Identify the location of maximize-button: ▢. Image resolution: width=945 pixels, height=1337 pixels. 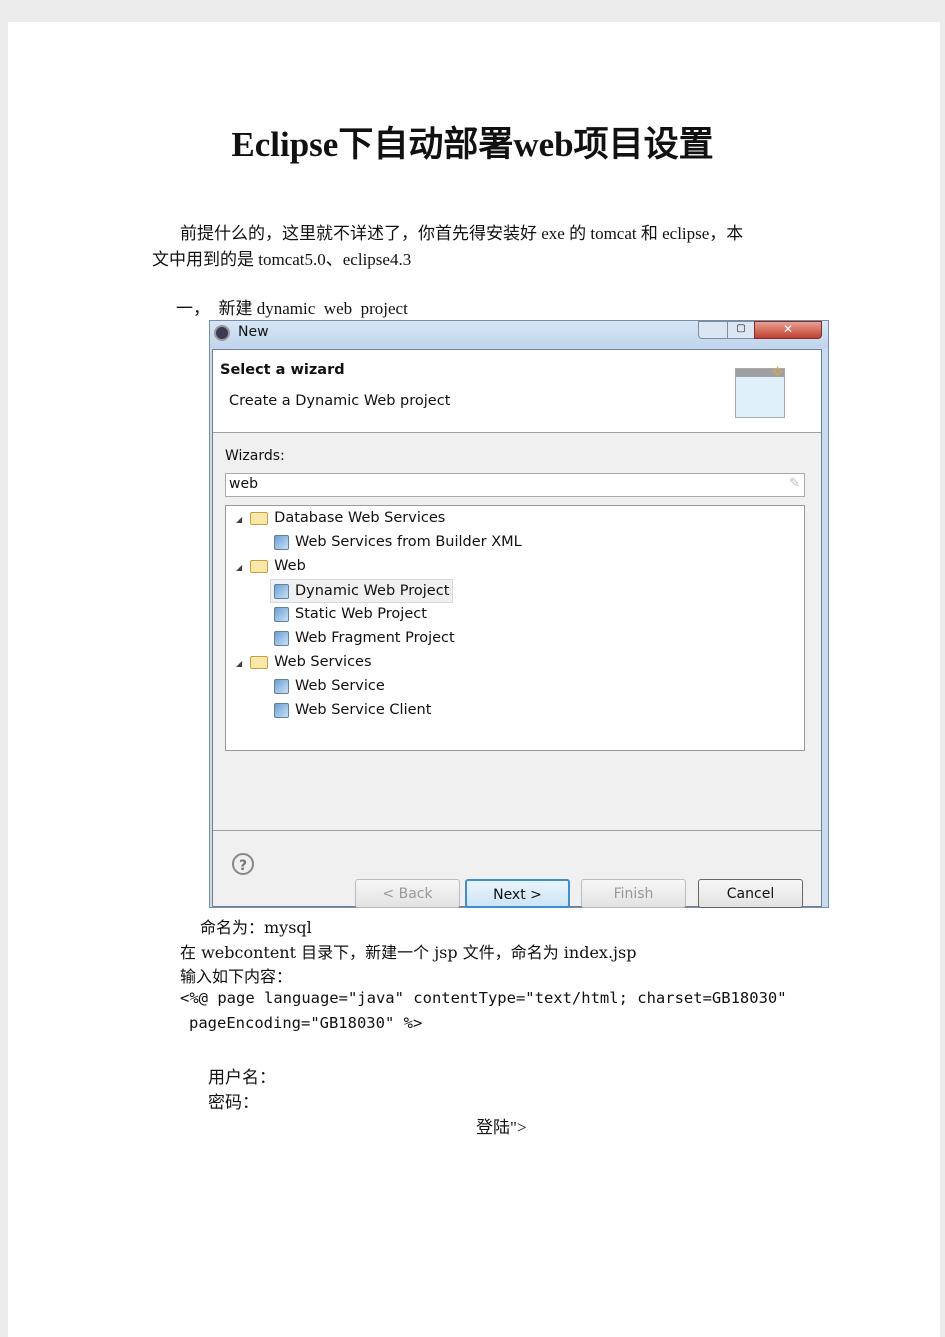
(741, 330).